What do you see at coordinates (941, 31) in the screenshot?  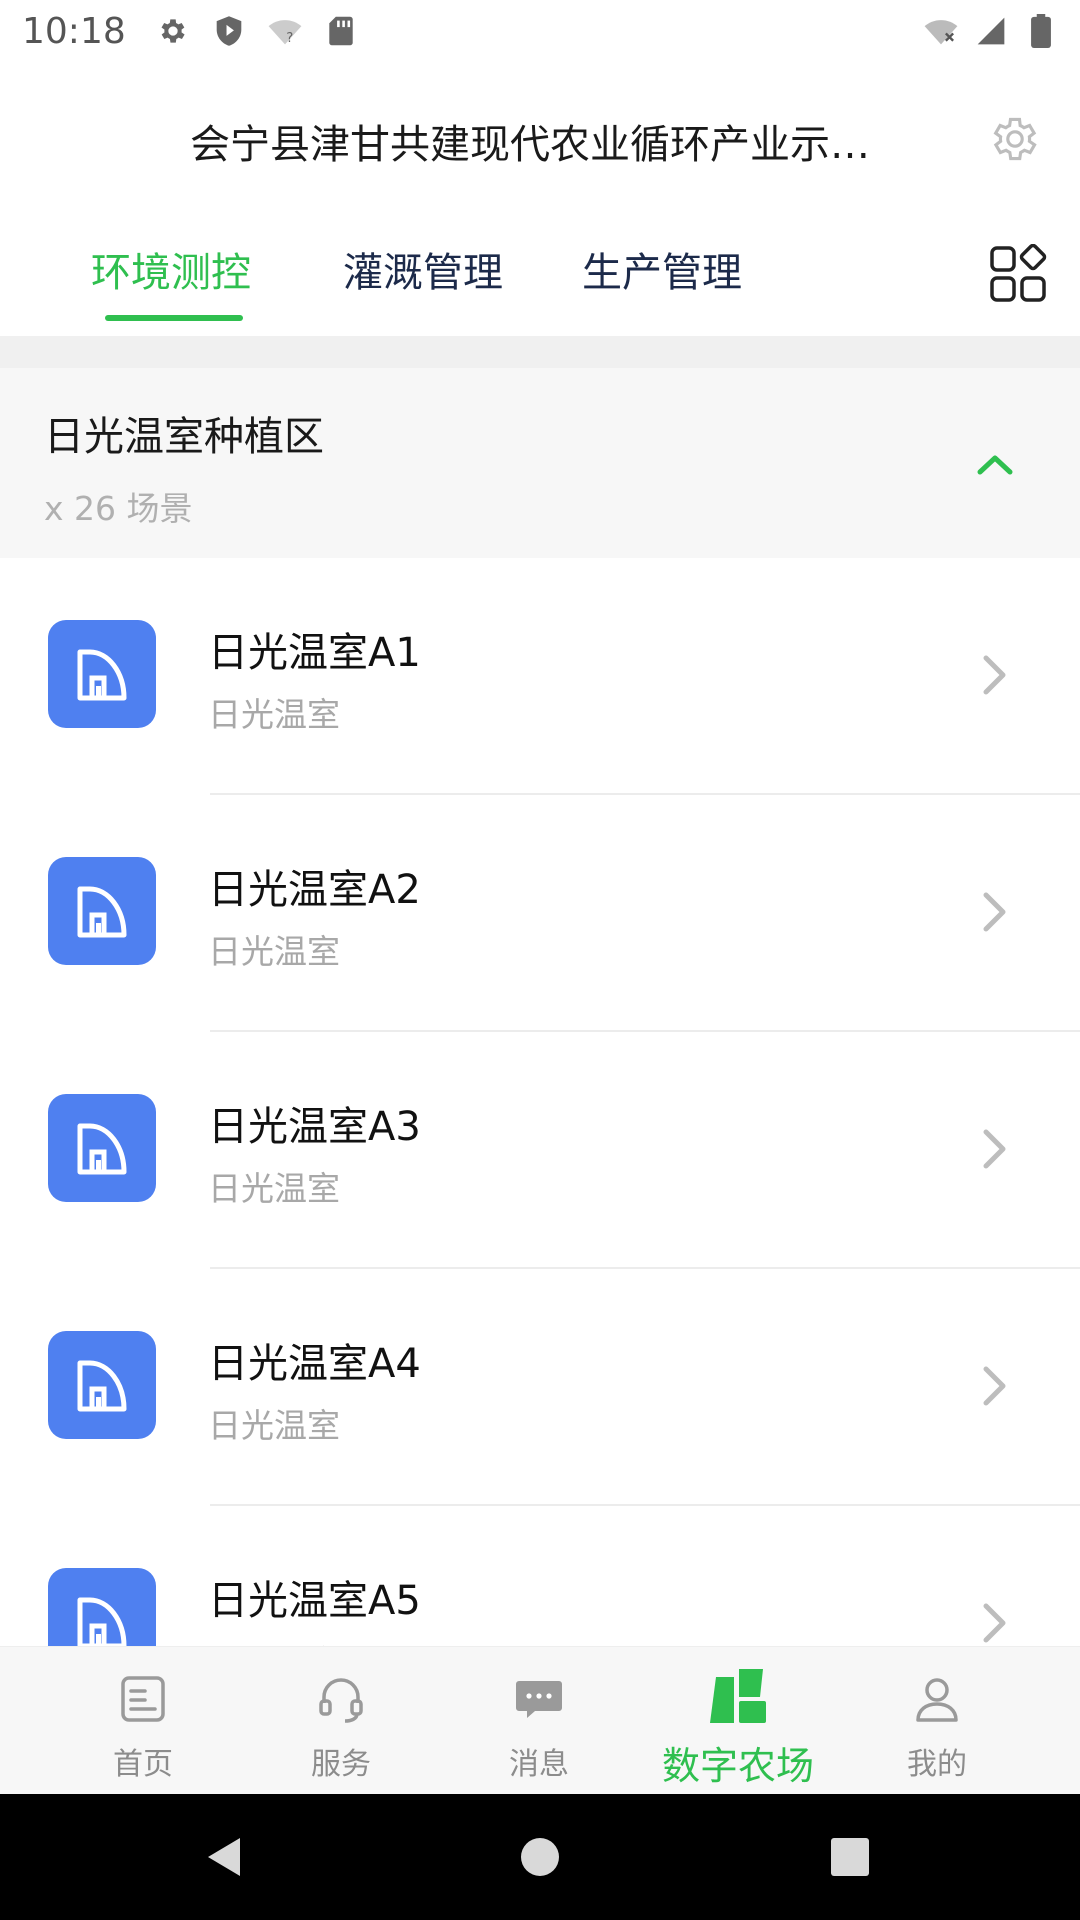 I see `wifi-off-icon` at bounding box center [941, 31].